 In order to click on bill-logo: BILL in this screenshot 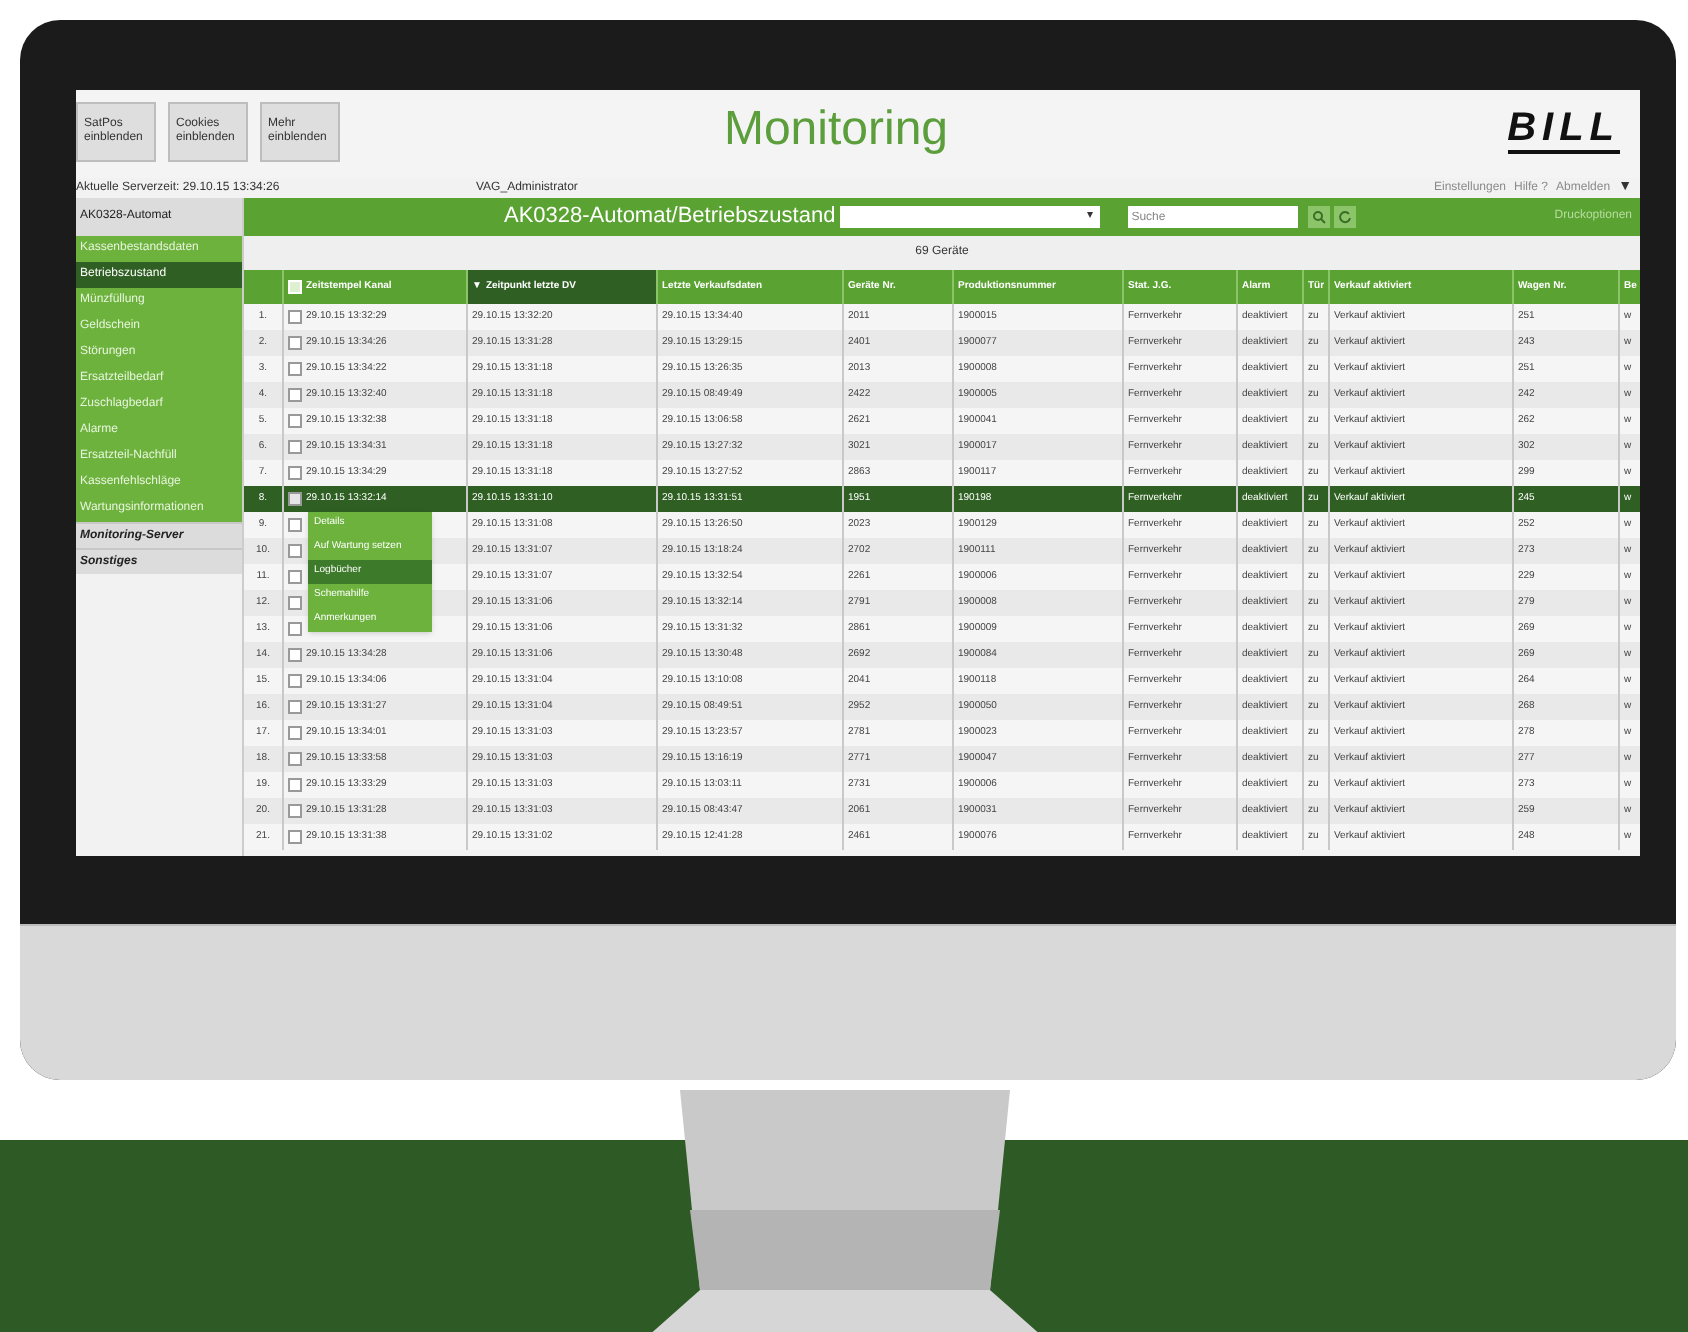, I will do `click(1563, 130)`.